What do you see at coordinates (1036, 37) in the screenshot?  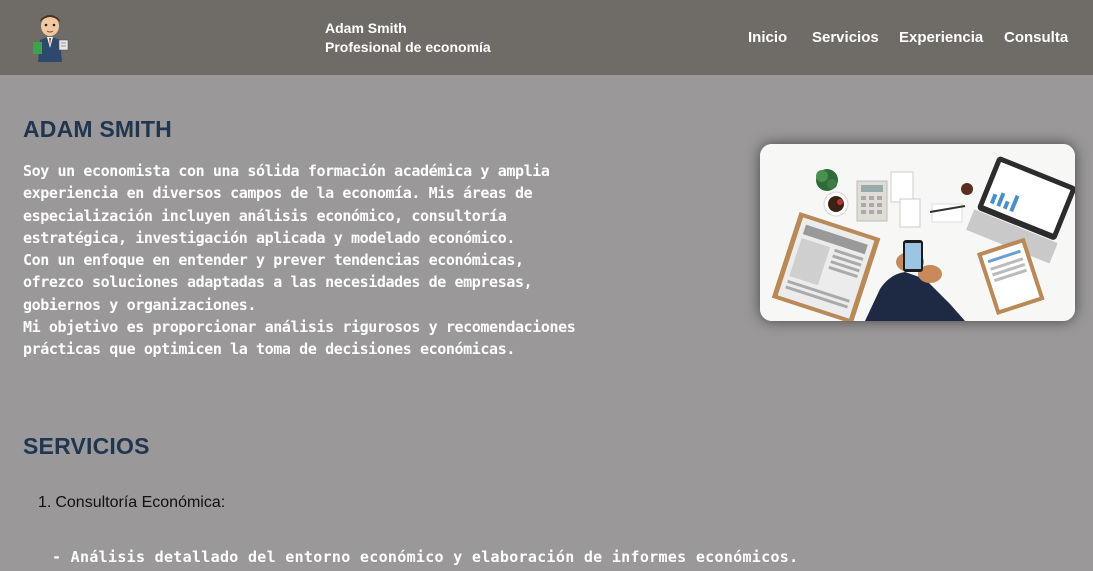 I see `nav-link-consulta: Consulta` at bounding box center [1036, 37].